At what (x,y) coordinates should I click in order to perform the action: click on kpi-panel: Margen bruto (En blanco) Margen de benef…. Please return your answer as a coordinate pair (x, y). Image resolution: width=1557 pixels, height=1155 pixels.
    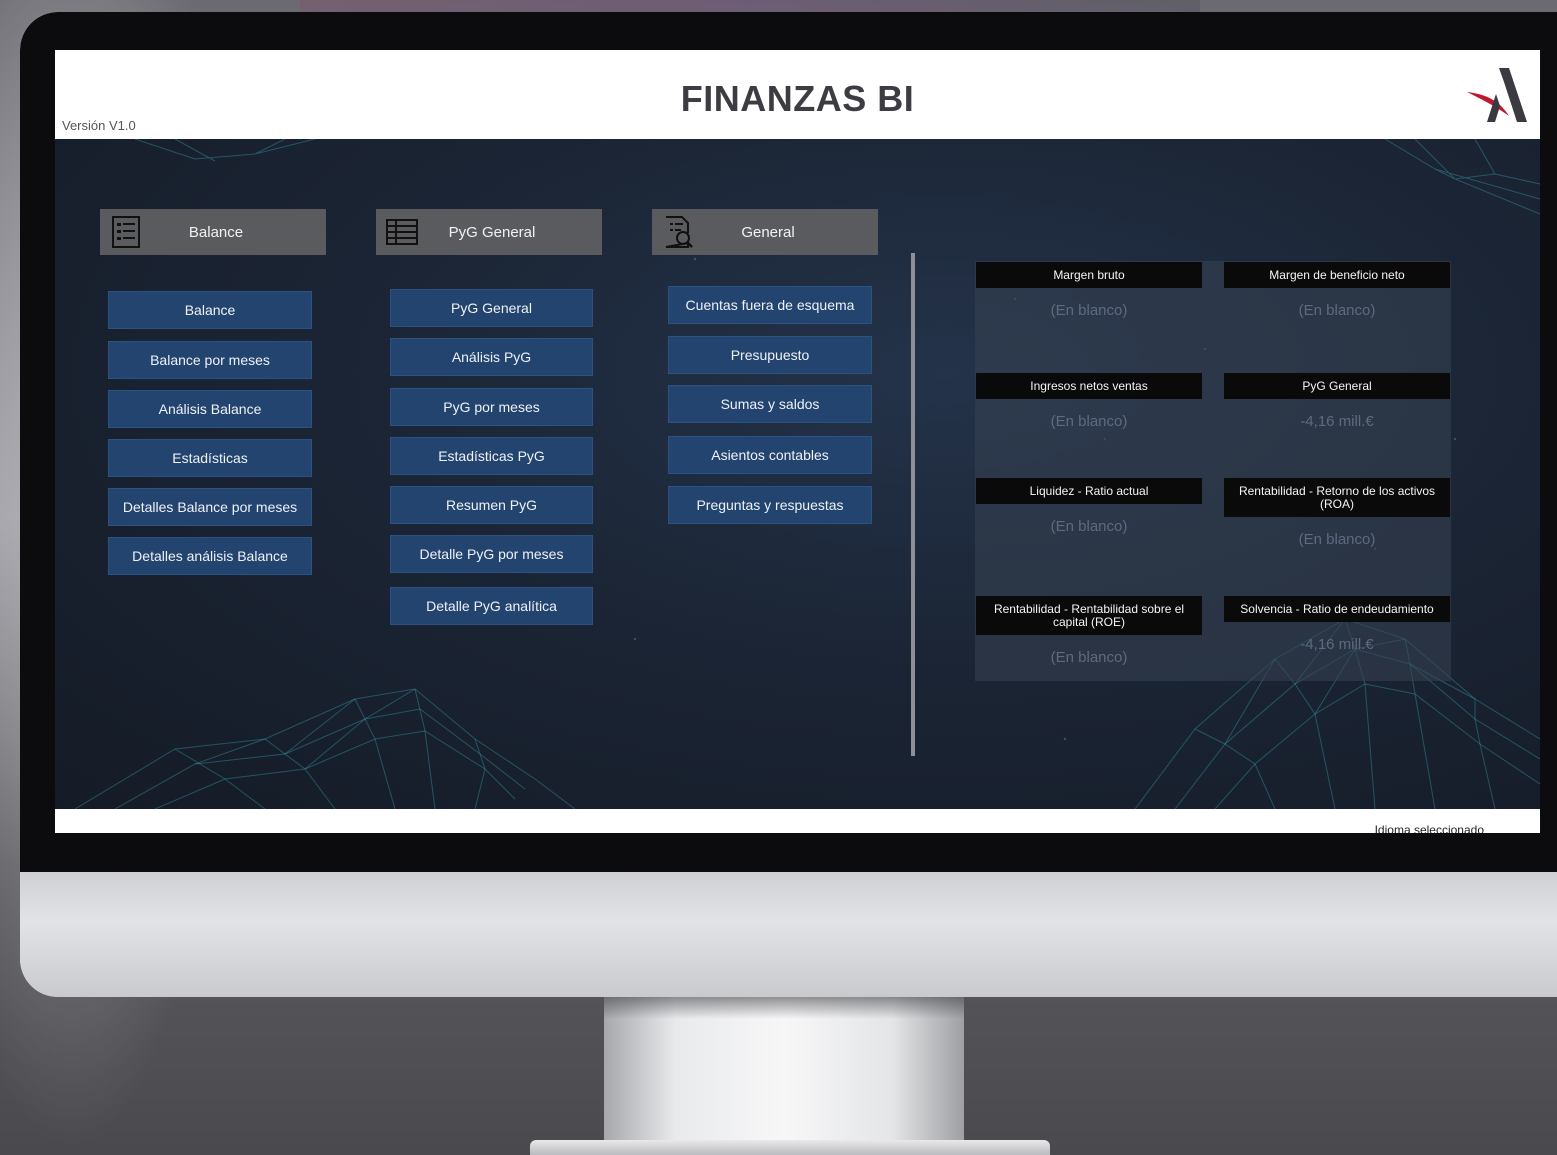
    Looking at the image, I should click on (1213, 471).